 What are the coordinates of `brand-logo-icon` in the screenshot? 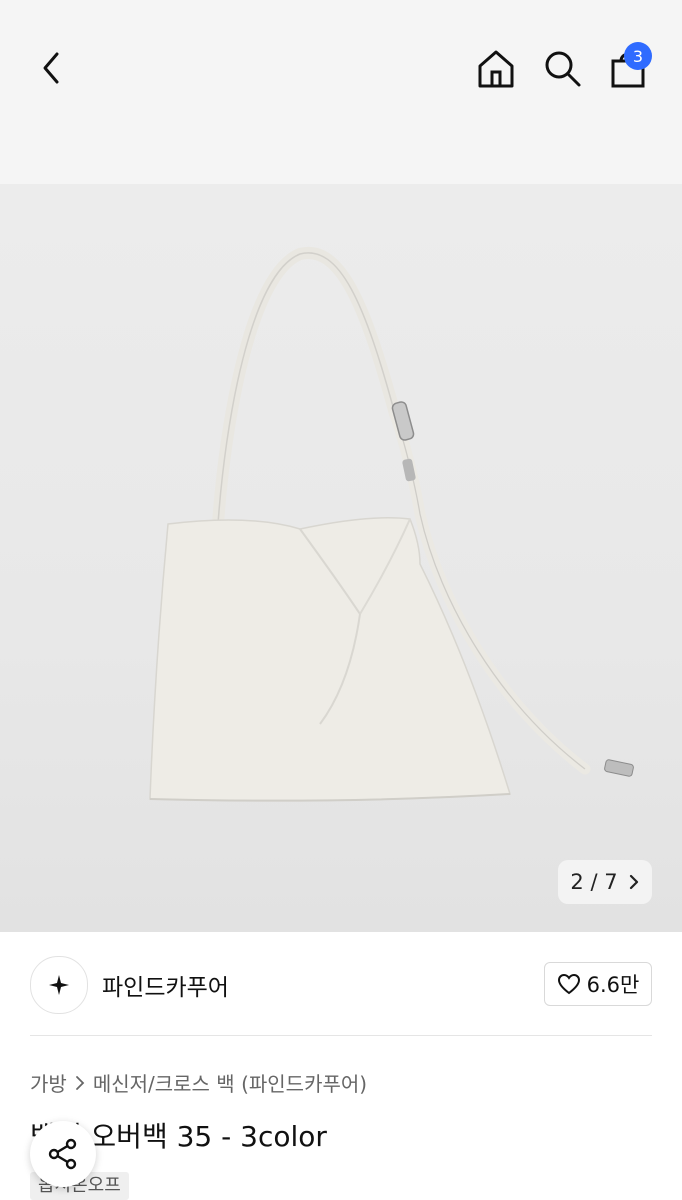 It's located at (59, 985).